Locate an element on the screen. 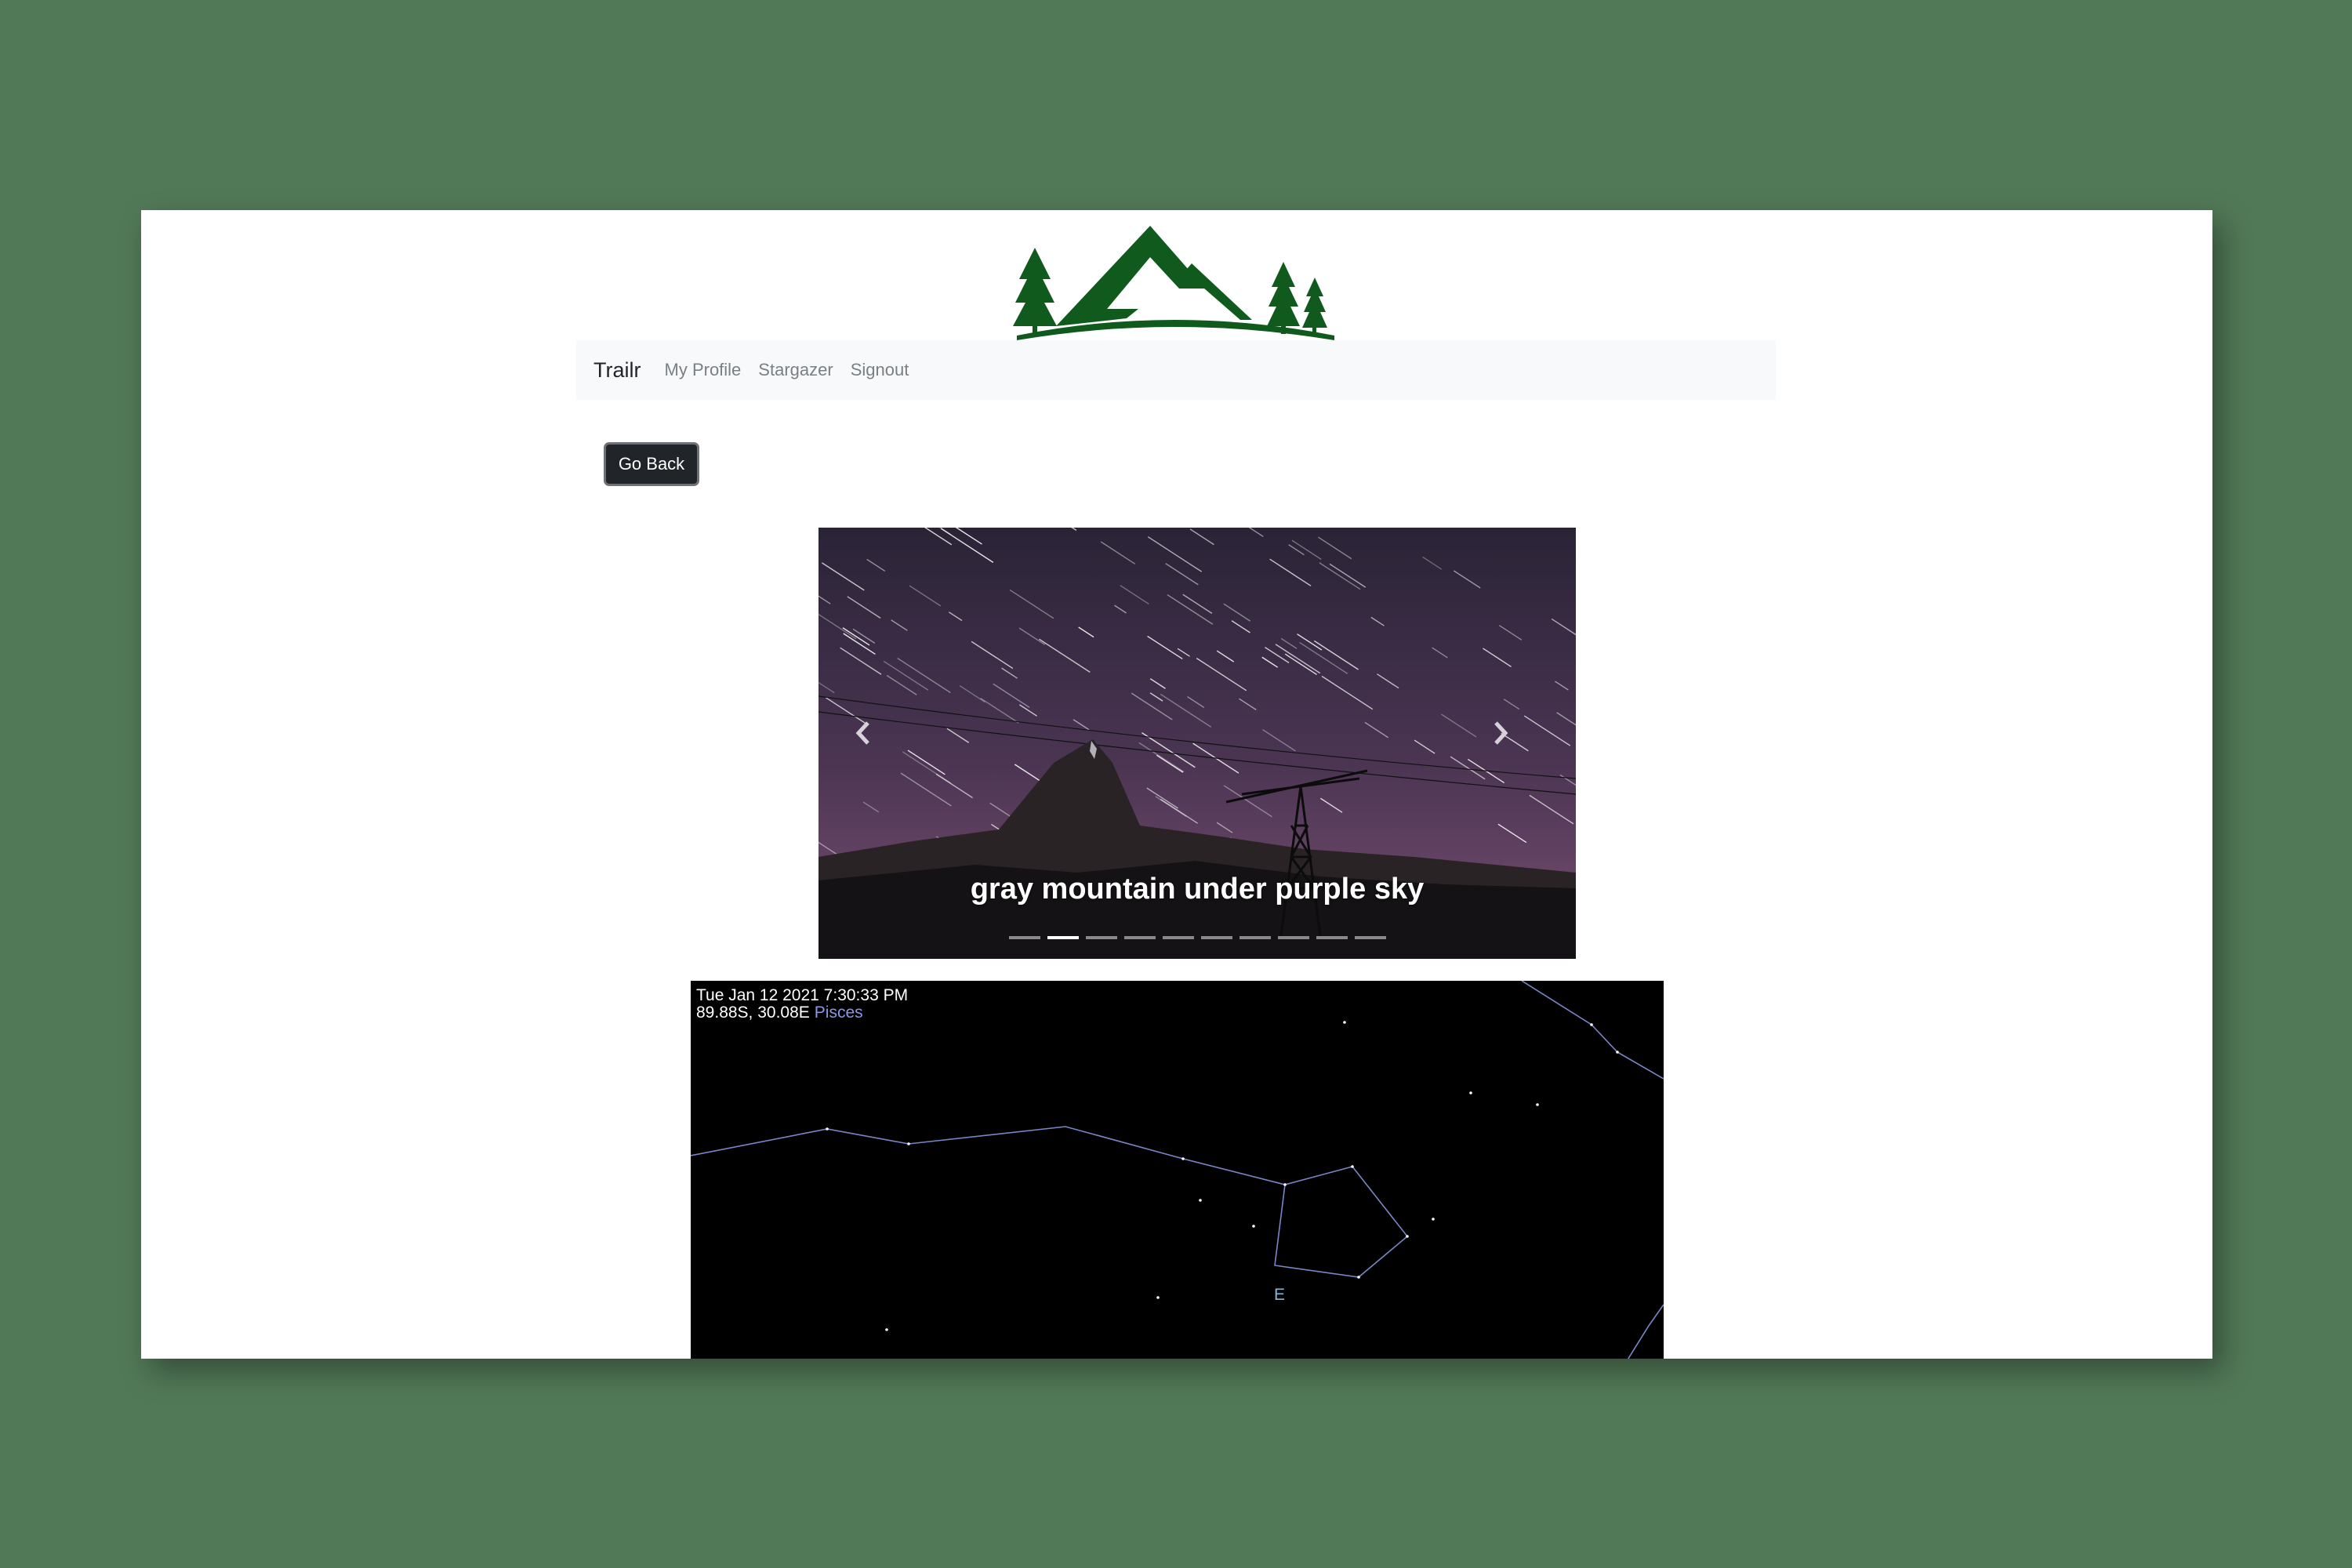  sky-coordinates-value: 89.88S, 30.08E is located at coordinates (753, 1013).